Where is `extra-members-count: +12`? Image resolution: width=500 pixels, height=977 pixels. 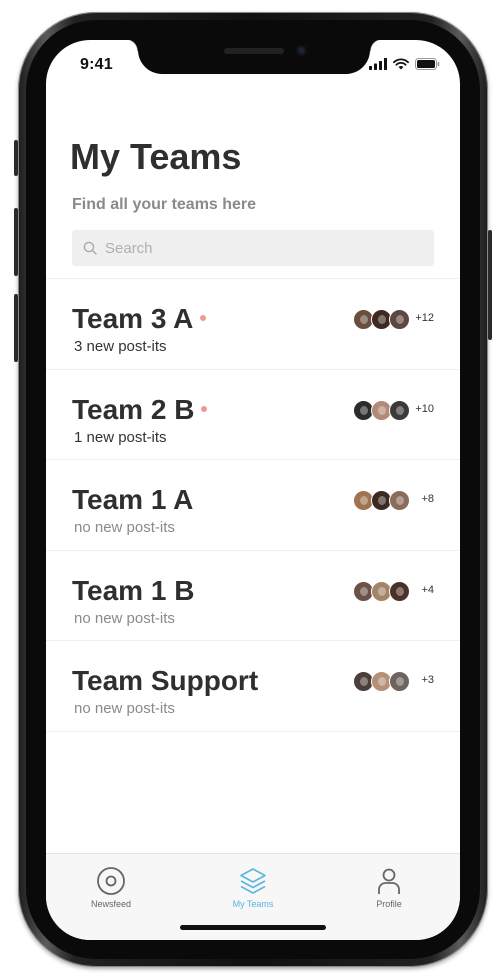 extra-members-count: +12 is located at coordinates (424, 318).